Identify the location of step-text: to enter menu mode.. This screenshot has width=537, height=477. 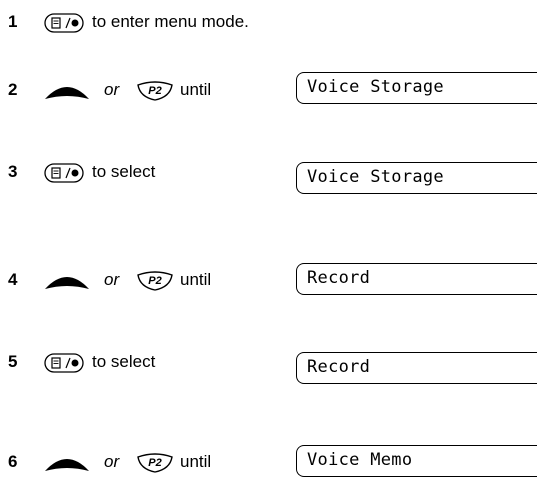
(170, 21).